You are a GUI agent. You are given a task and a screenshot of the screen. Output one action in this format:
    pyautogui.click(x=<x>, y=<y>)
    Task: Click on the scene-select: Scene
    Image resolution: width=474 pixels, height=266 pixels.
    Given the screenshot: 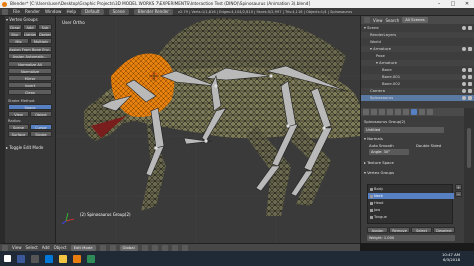 What is the action you would take?
    pyautogui.click(x=118, y=11)
    